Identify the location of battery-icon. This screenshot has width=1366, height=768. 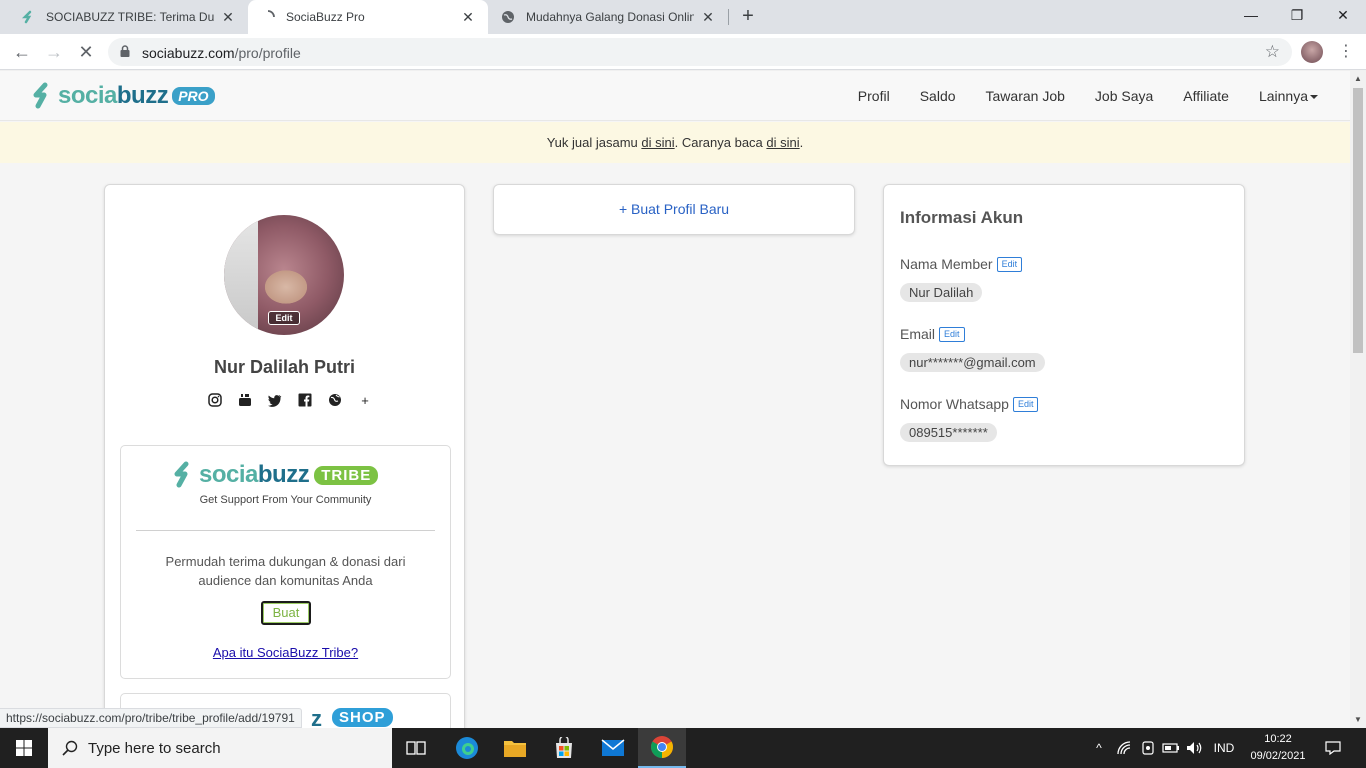
(1171, 748).